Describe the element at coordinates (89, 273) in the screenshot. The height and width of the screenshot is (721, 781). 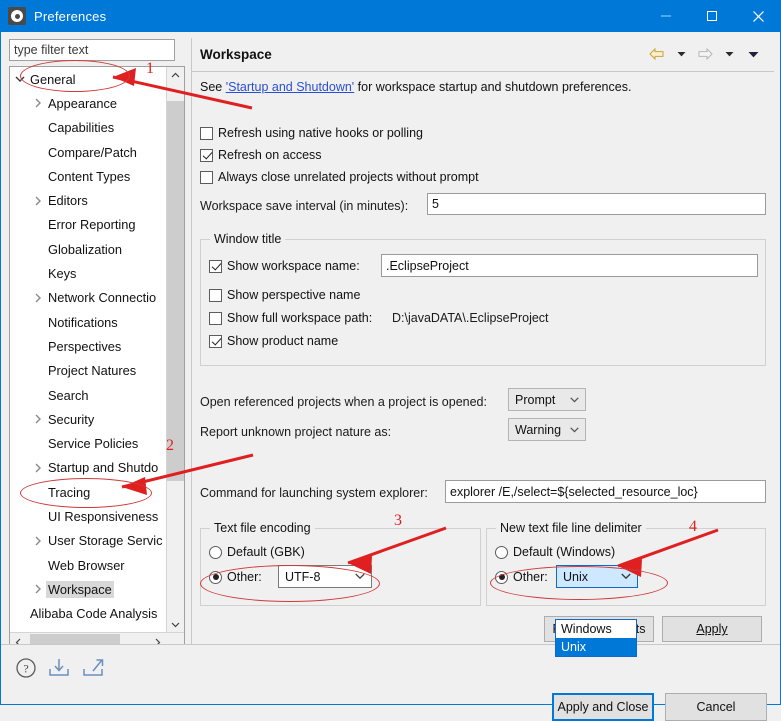
I see `sidebar-item-keys: Keys` at that location.